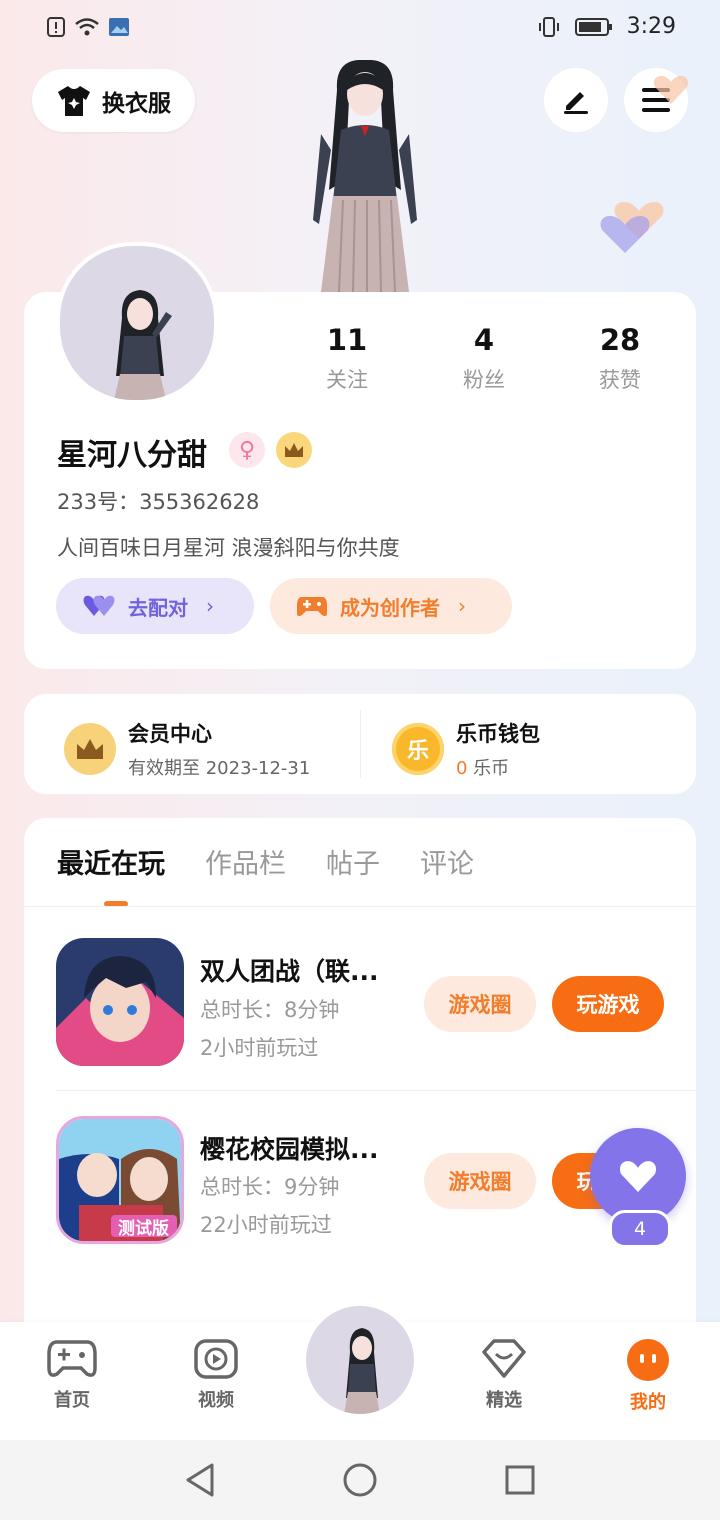 This screenshot has height=1520, width=720. Describe the element at coordinates (484, 380) in the screenshot. I see `stat-fans-label: 粉丝` at that location.